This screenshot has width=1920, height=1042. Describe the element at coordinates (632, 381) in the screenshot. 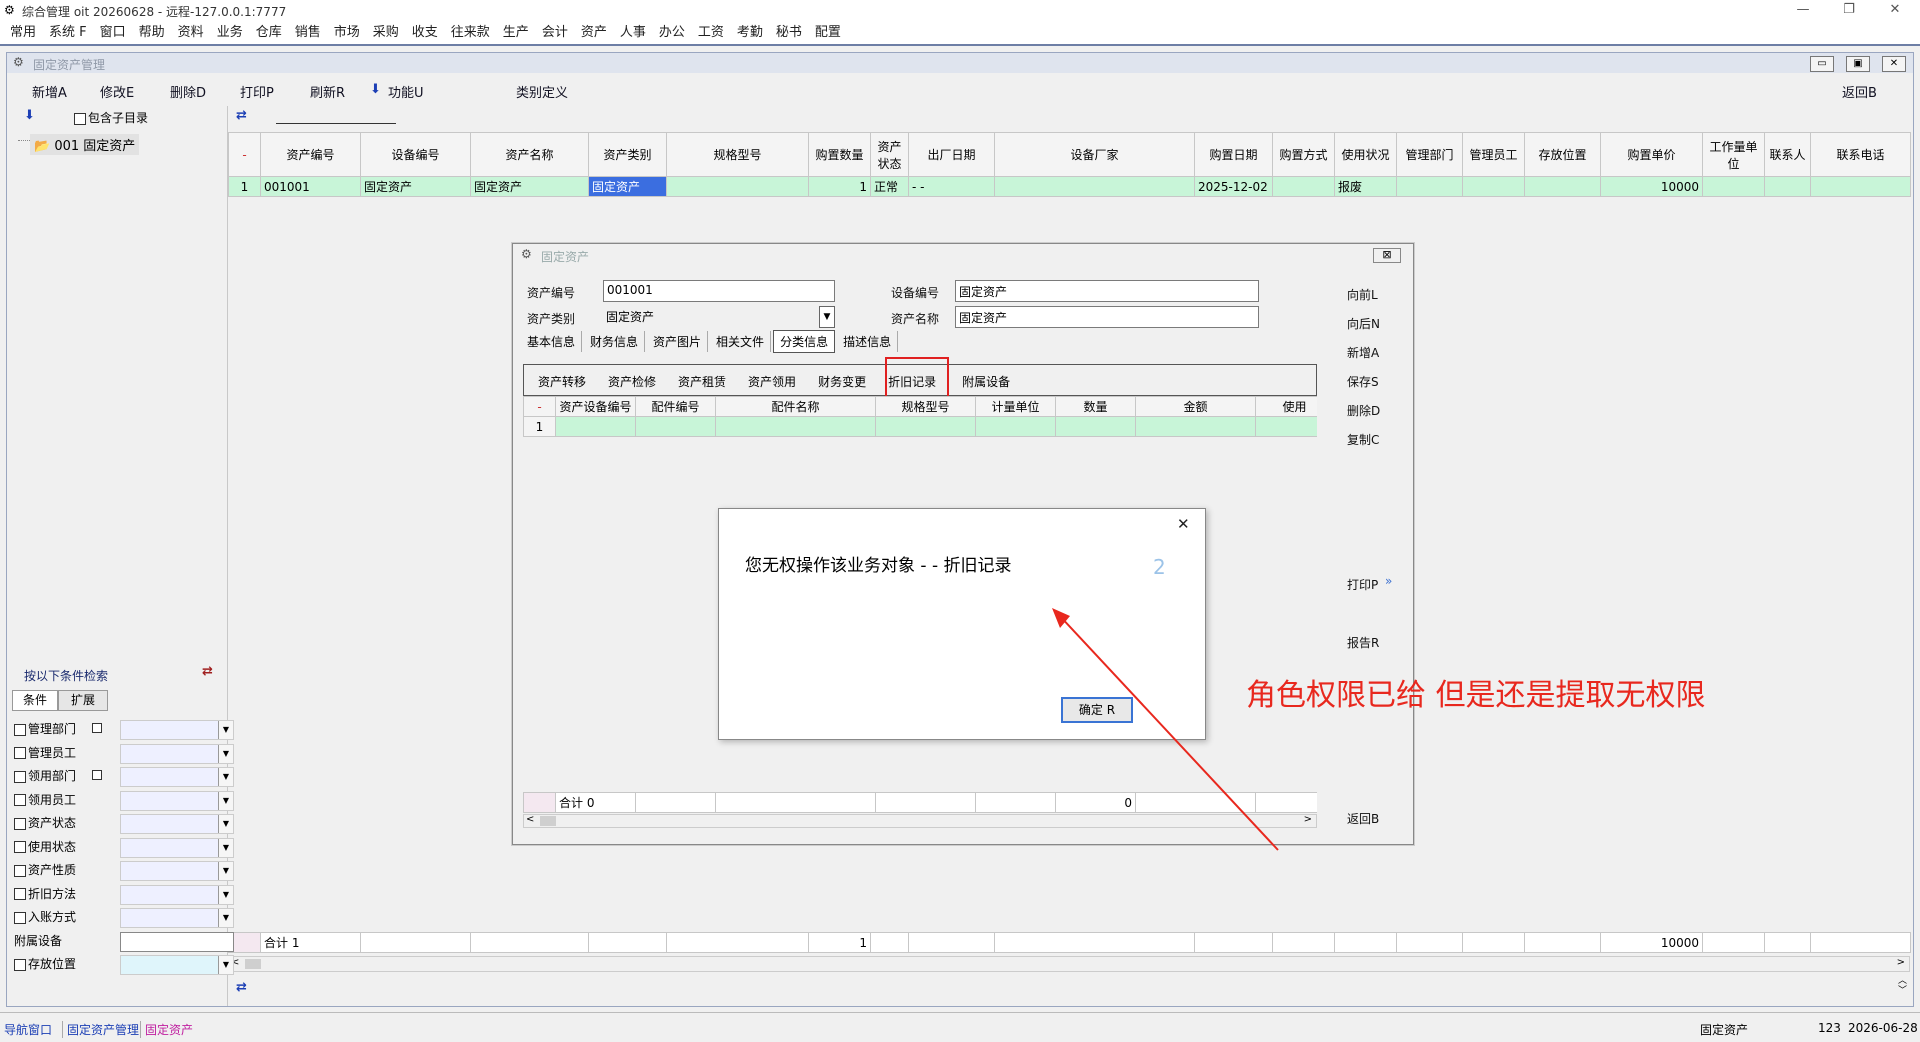

I see `subtab: 资产检修` at that location.